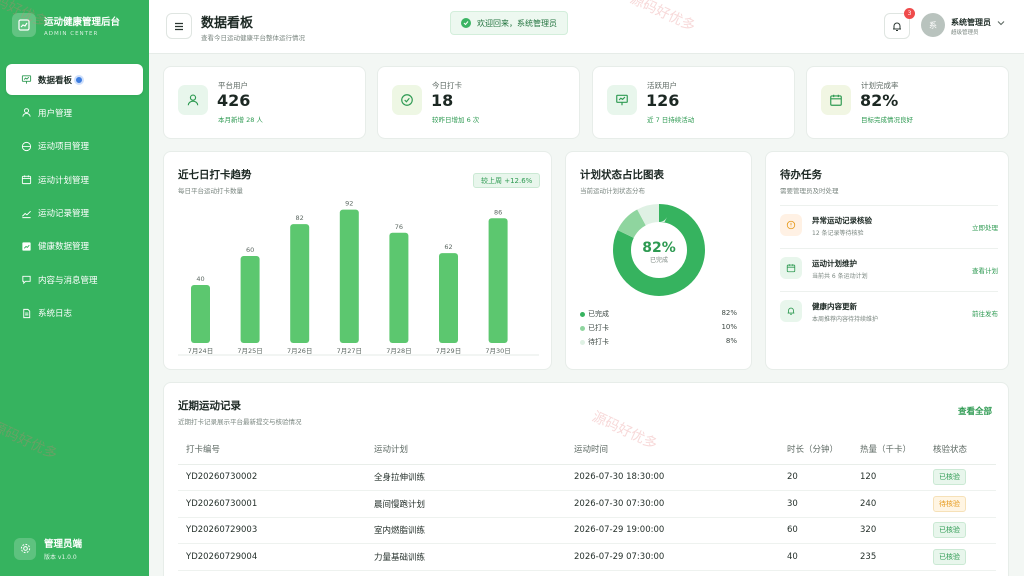 The image size is (1024, 576). Describe the element at coordinates (60, 557) in the screenshot. I see `footer-version: 版本 v1.0.0` at that location.